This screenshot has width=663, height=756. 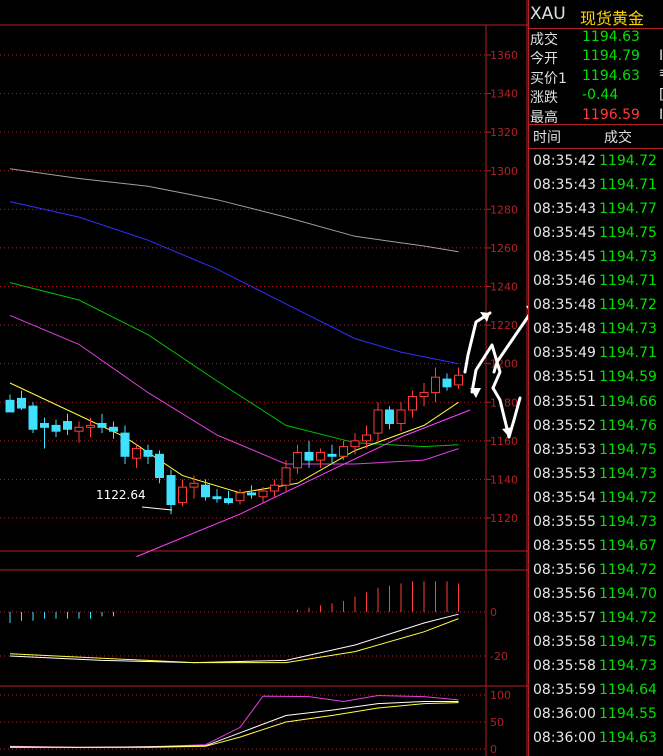 I want to click on y-tick-label: 1160, so click(x=504, y=441).